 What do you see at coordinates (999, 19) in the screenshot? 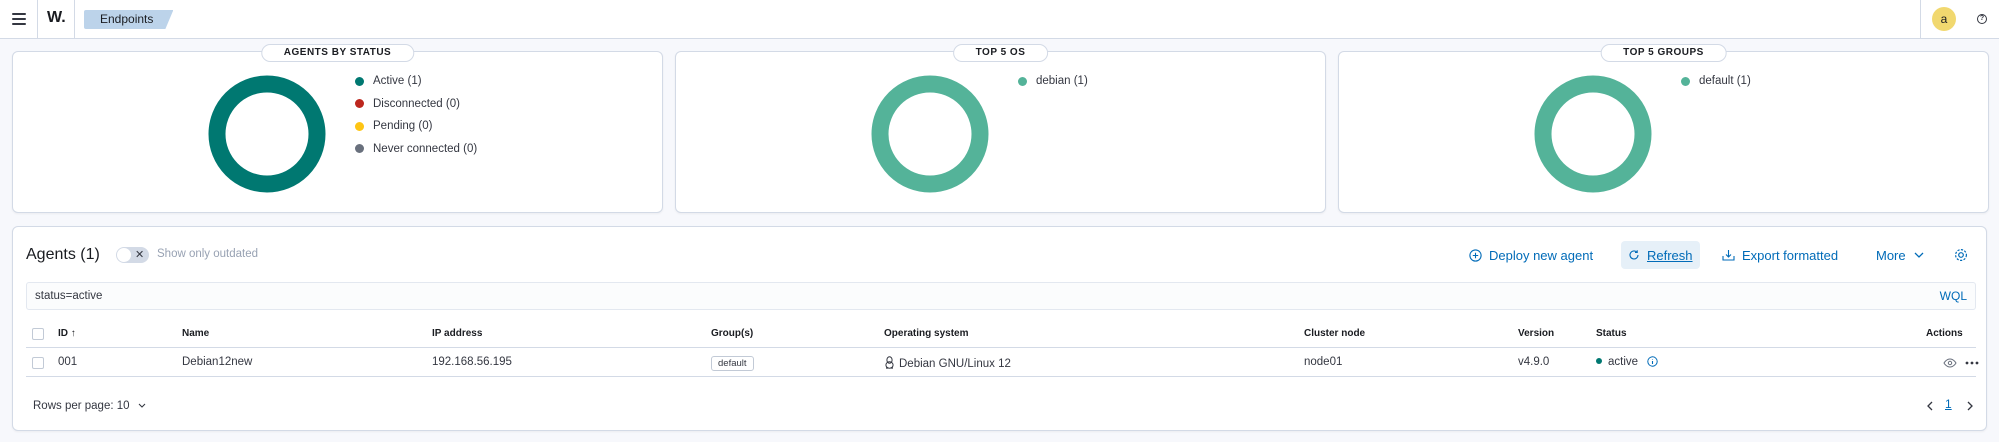
I see `top-bar: W. Endpoints a ?` at bounding box center [999, 19].